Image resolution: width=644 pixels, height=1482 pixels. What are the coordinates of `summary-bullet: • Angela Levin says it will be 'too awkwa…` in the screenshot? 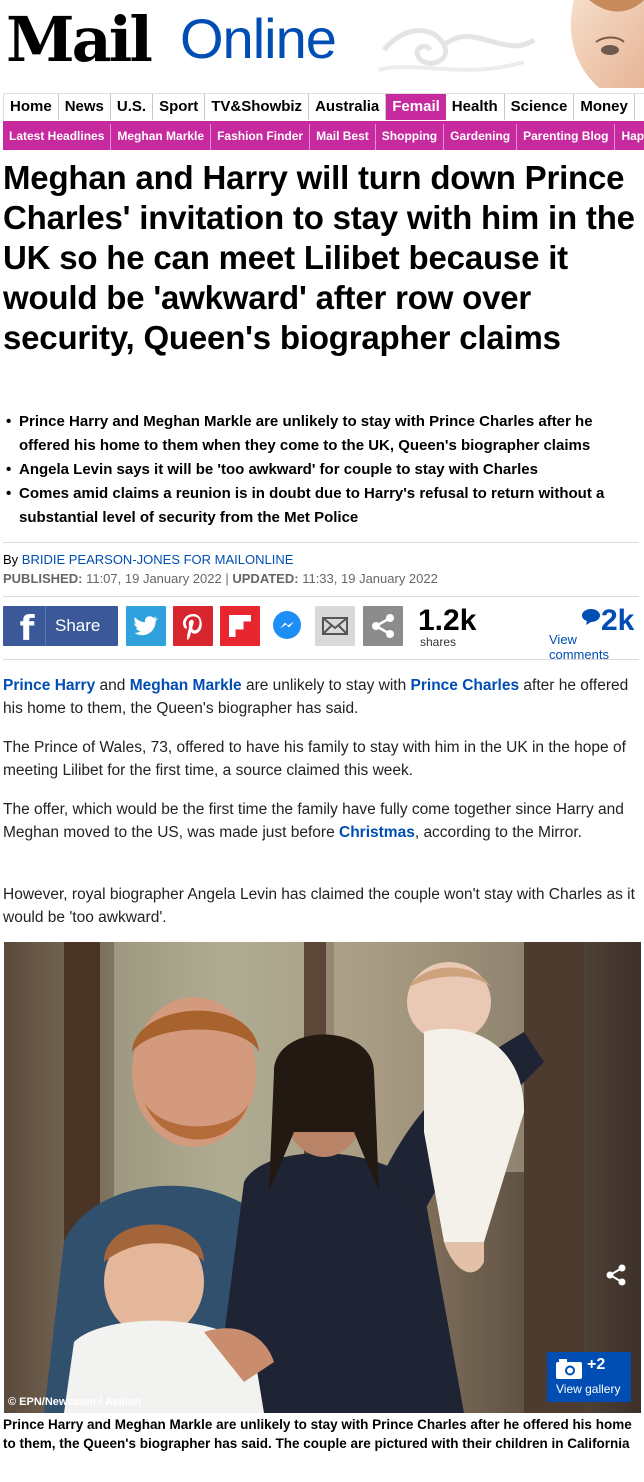 It's located at (322, 470).